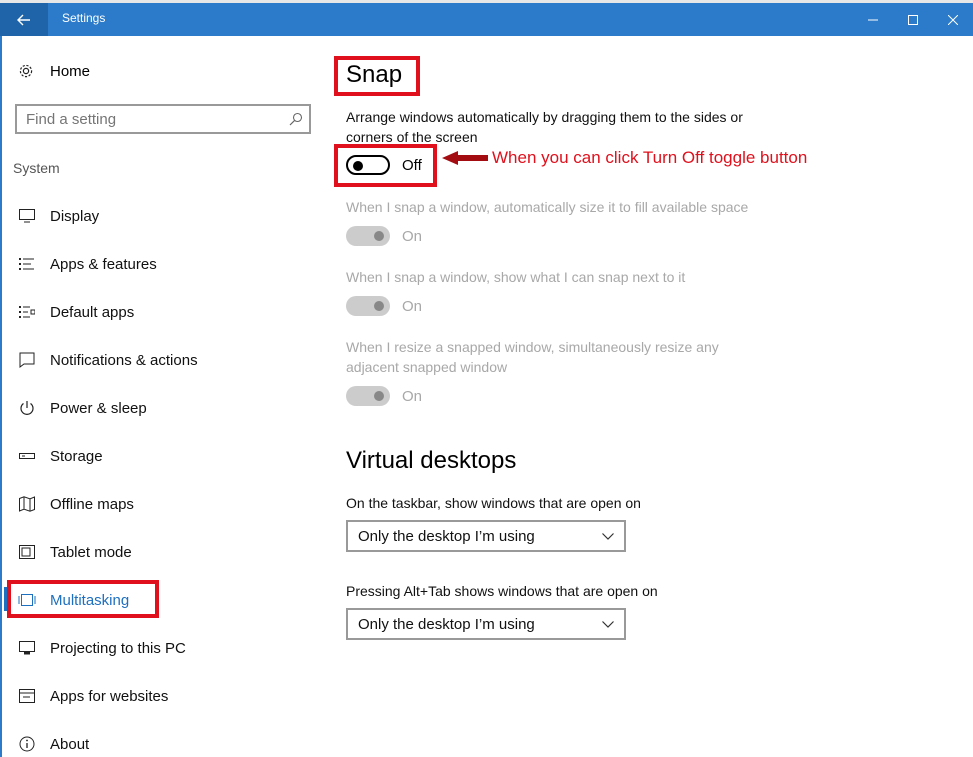 The height and width of the screenshot is (757, 973). I want to click on close-button, so click(951, 19).